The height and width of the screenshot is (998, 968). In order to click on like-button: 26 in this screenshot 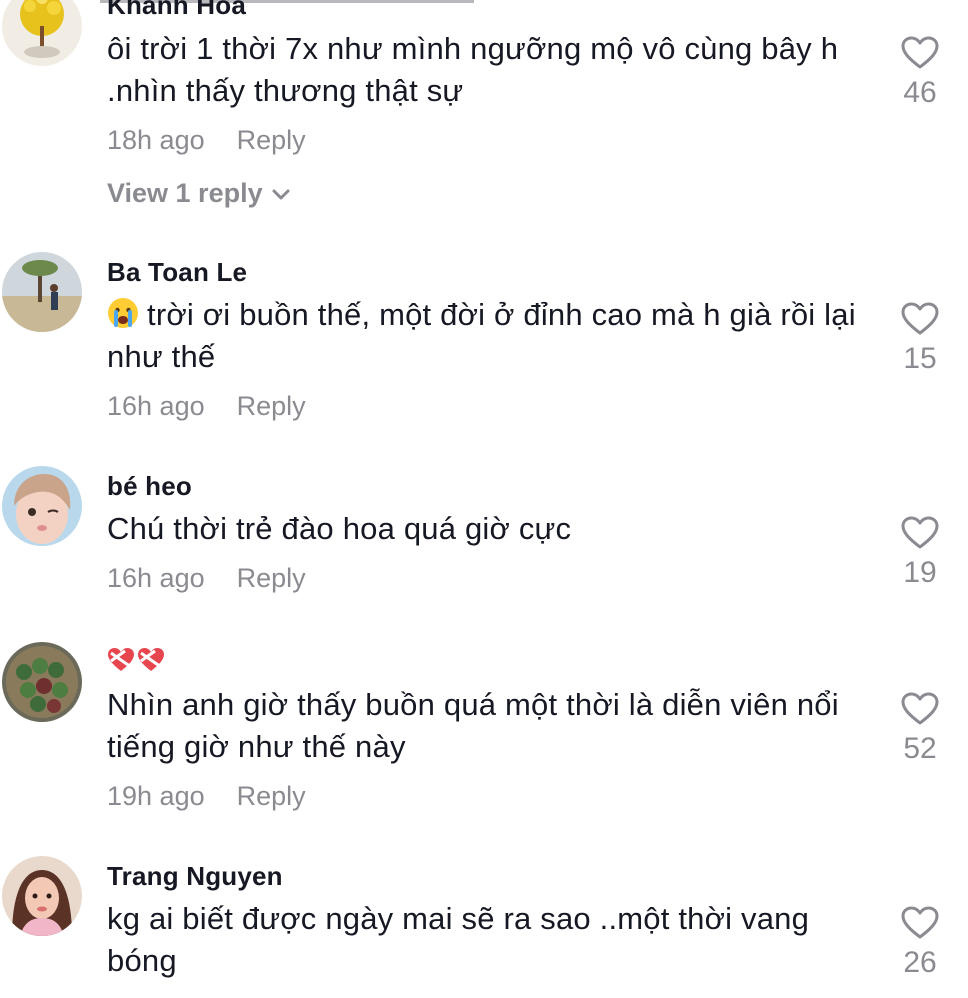, I will do `click(920, 943)`.